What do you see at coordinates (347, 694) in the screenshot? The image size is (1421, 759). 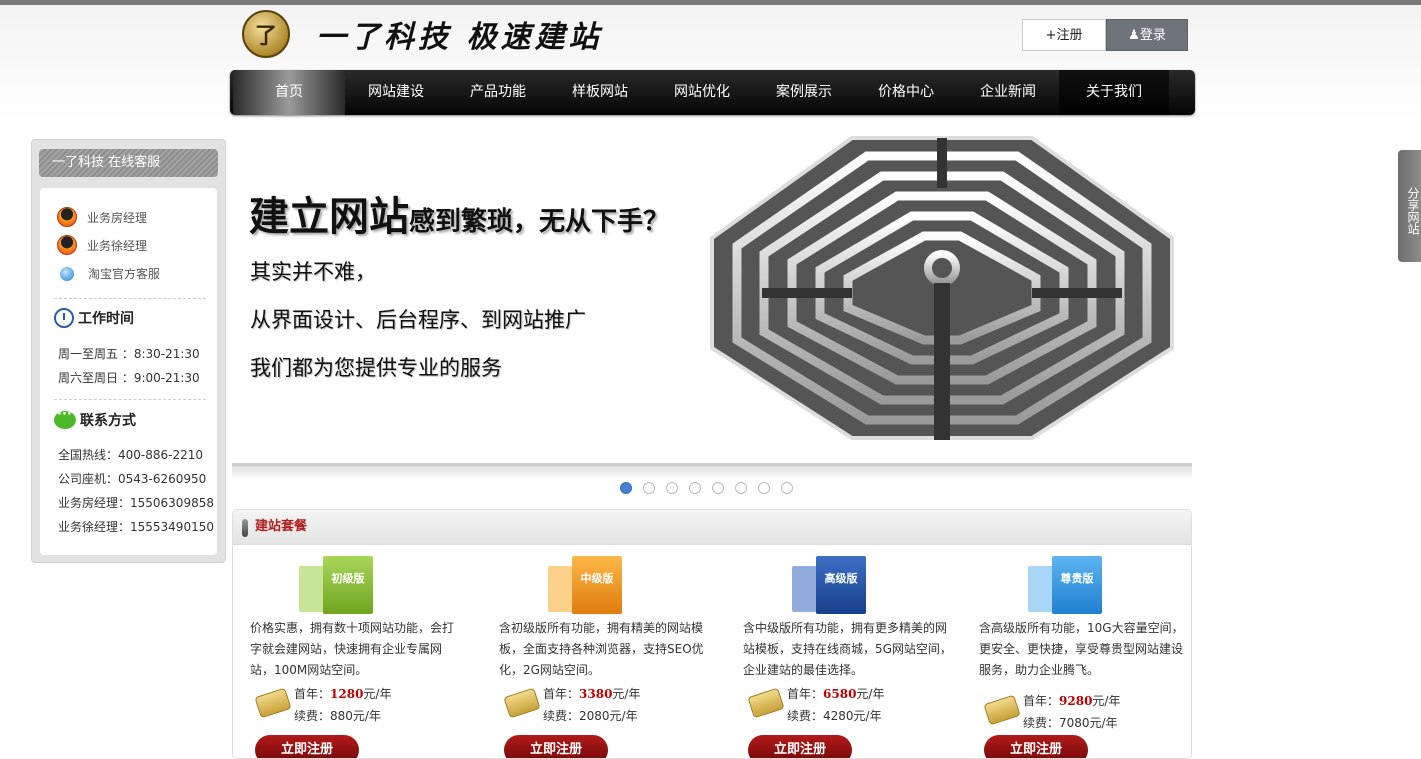 I see `first-year-amount: 1280` at bounding box center [347, 694].